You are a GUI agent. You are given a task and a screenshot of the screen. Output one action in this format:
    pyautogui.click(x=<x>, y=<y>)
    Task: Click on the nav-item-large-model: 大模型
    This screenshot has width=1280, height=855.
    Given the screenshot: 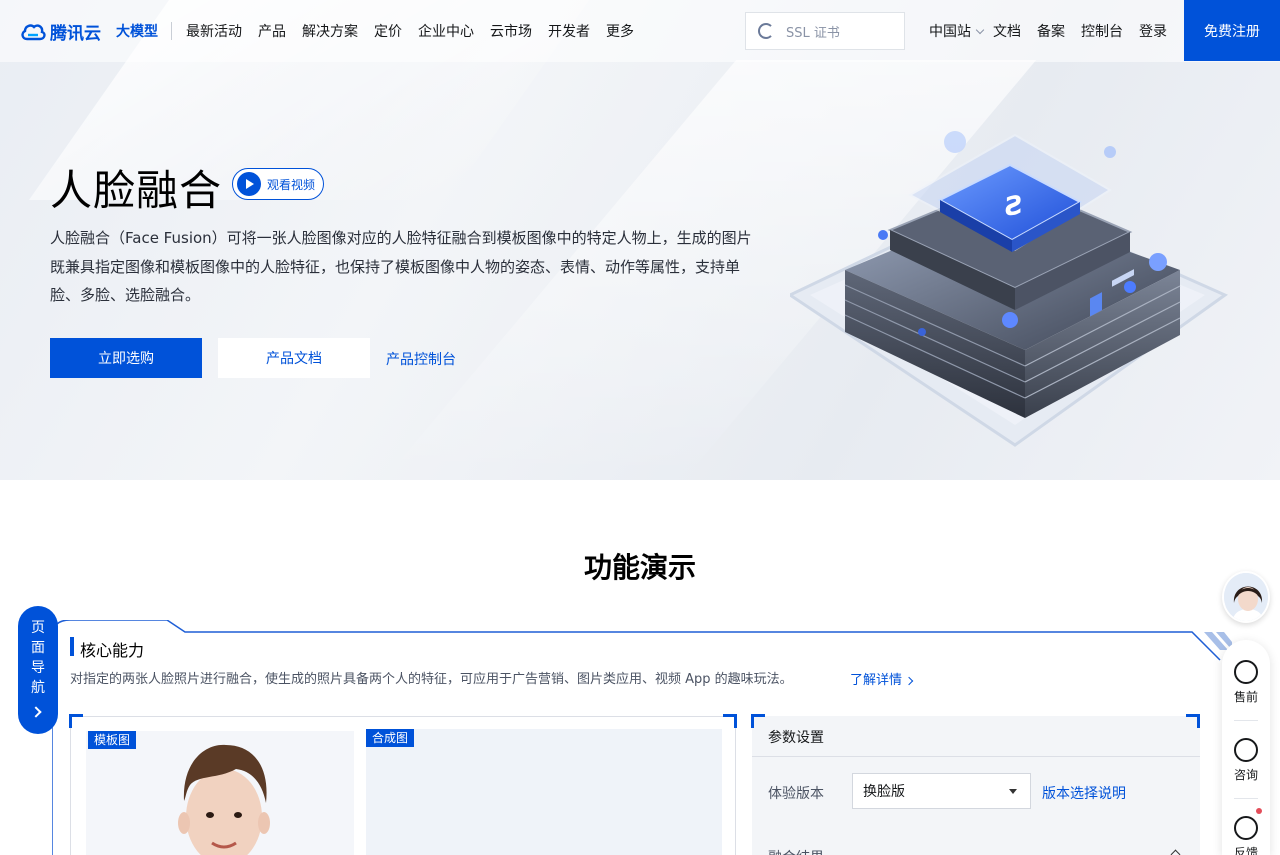 What is the action you would take?
    pyautogui.click(x=137, y=31)
    